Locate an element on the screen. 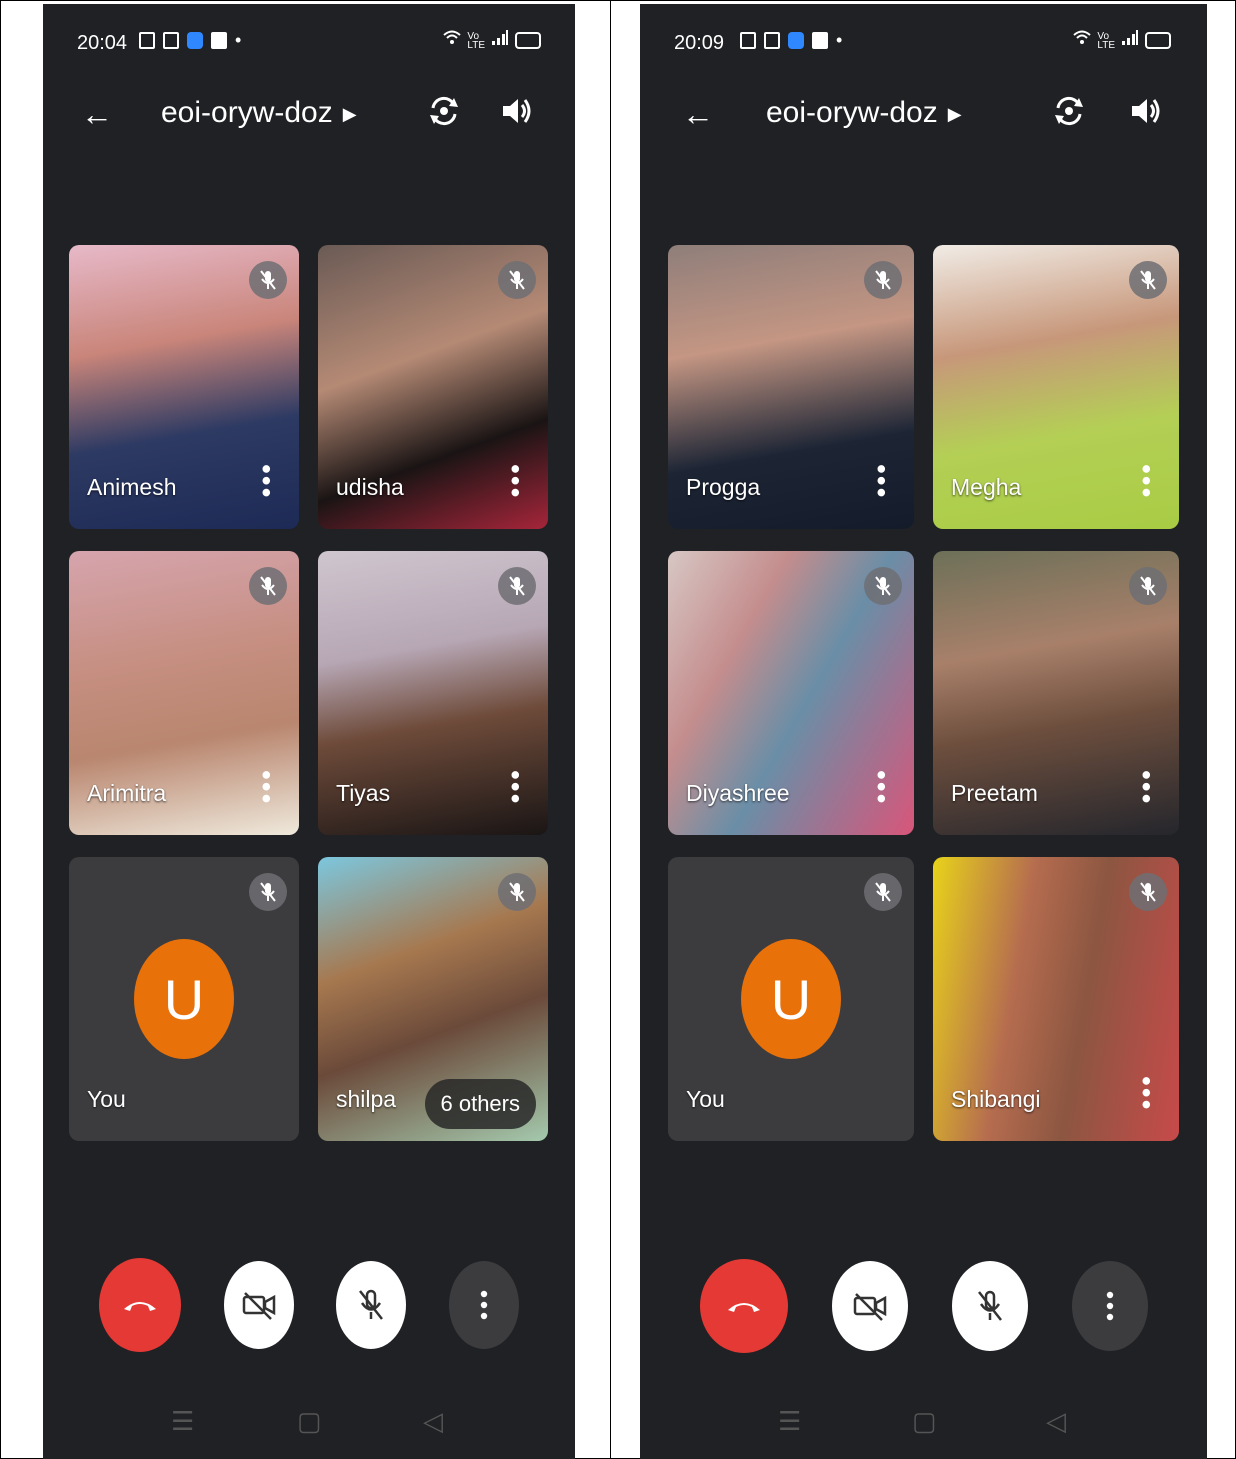 The height and width of the screenshot is (1459, 1236). participant-name: udisha is located at coordinates (370, 487).